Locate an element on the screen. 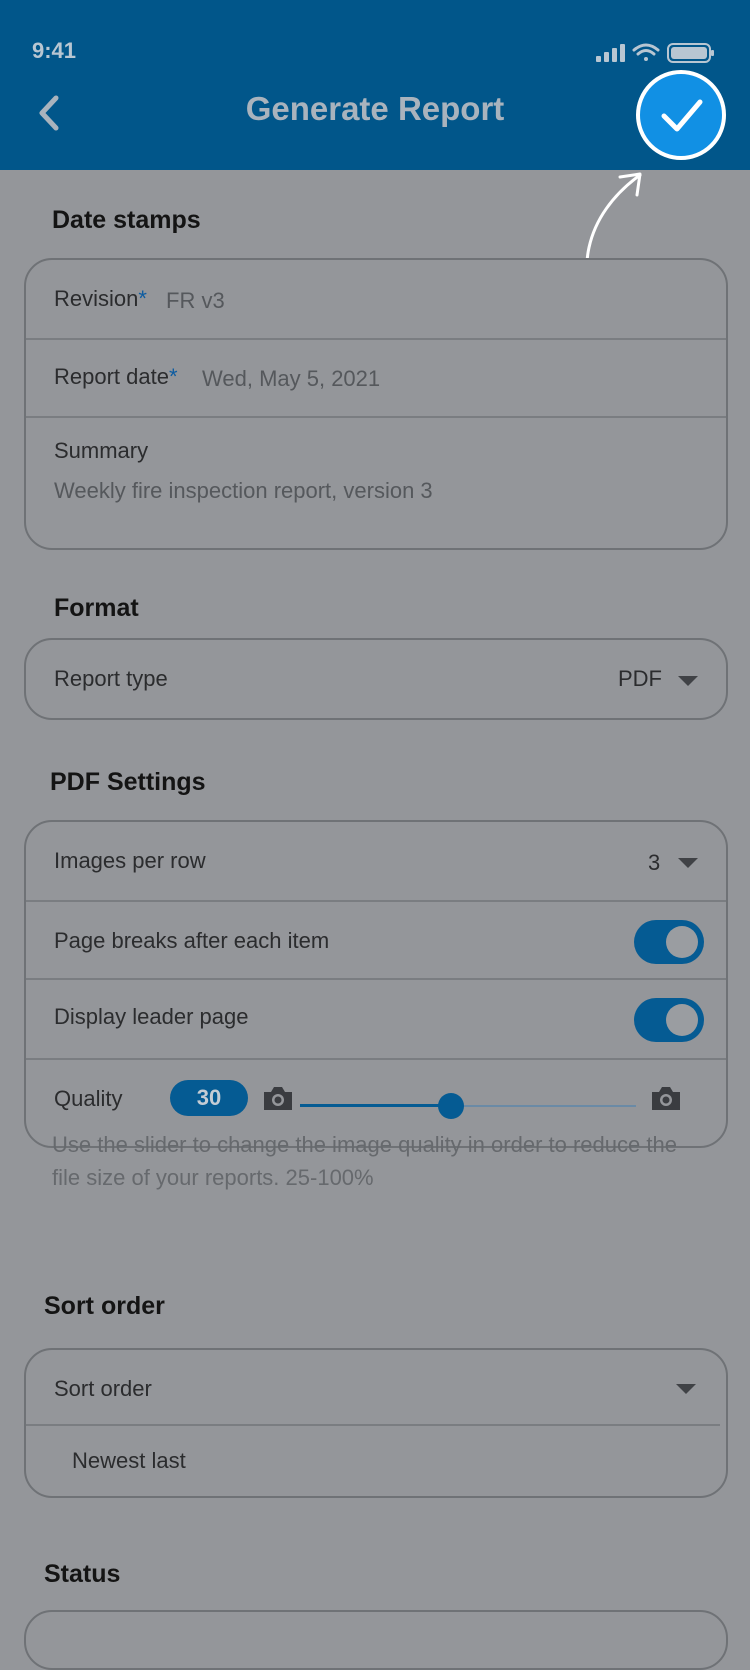  confirm-button is located at coordinates (681, 115).